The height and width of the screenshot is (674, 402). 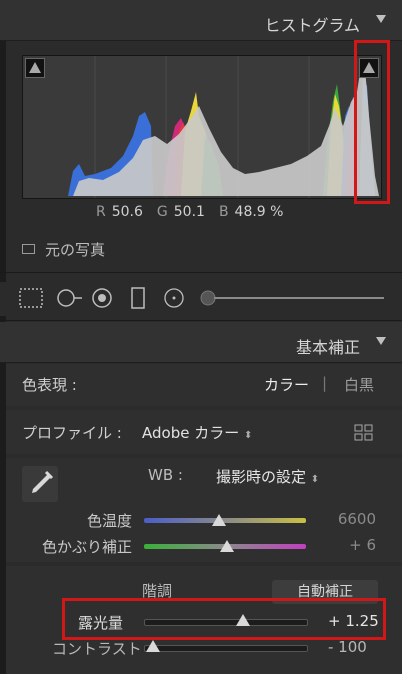 What do you see at coordinates (224, 619) in the screenshot?
I see `exposure-annotation-box` at bounding box center [224, 619].